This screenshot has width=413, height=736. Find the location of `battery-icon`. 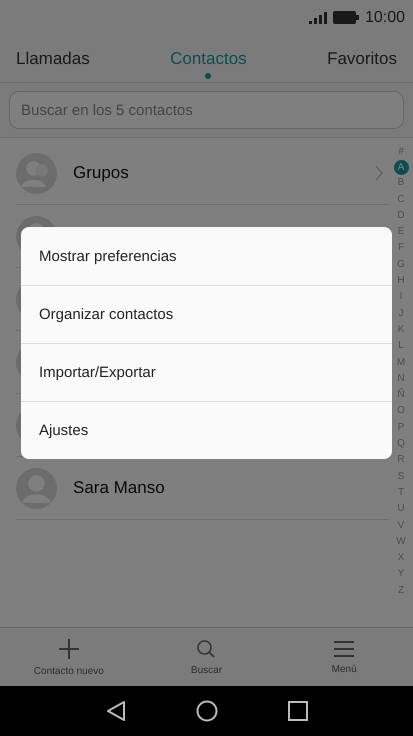

battery-icon is located at coordinates (345, 17).